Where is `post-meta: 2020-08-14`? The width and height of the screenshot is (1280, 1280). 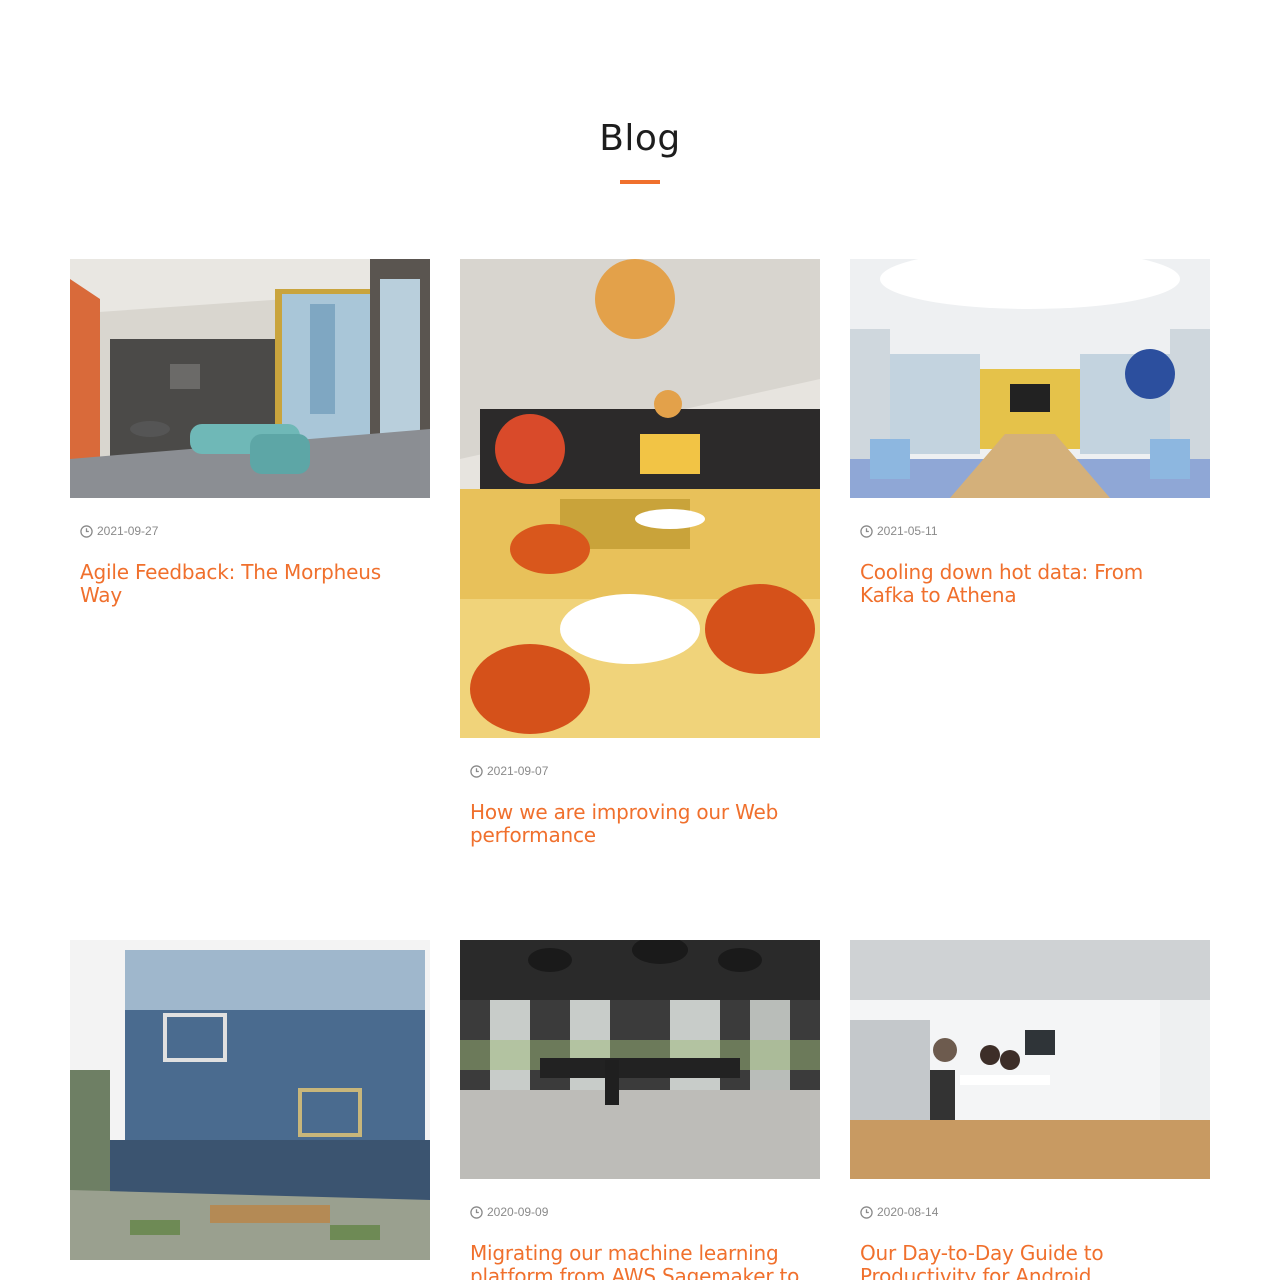 post-meta: 2020-08-14 is located at coordinates (1035, 1212).